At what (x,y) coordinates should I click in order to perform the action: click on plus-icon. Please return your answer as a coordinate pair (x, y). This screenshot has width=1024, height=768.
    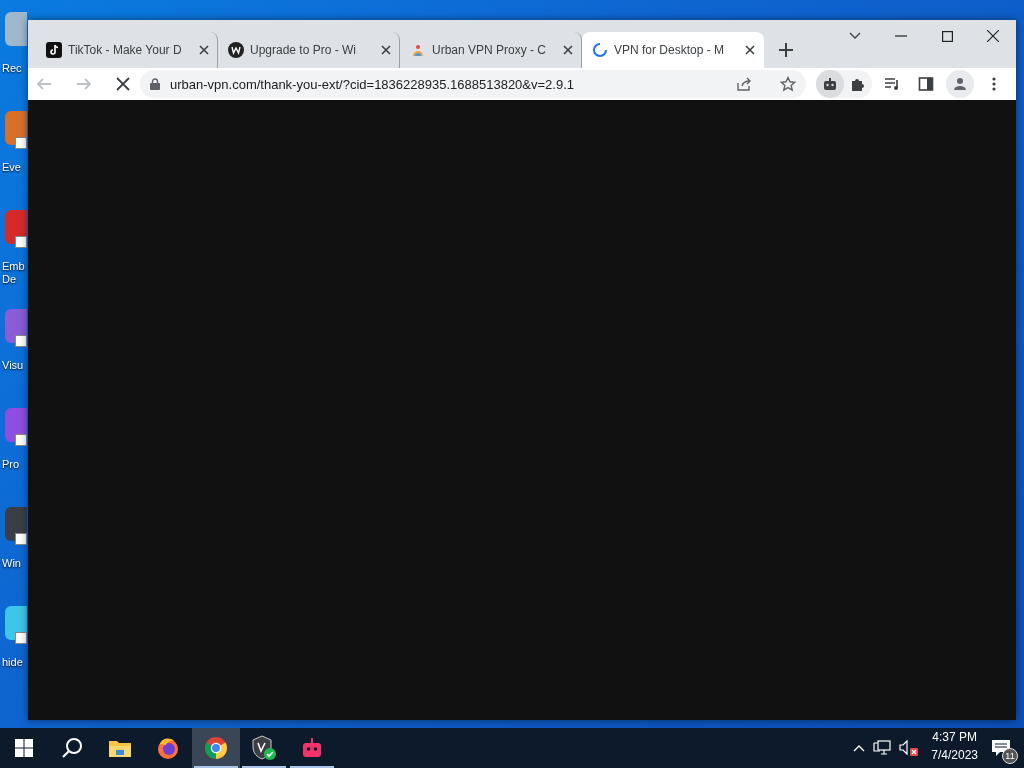
    Looking at the image, I should click on (786, 50).